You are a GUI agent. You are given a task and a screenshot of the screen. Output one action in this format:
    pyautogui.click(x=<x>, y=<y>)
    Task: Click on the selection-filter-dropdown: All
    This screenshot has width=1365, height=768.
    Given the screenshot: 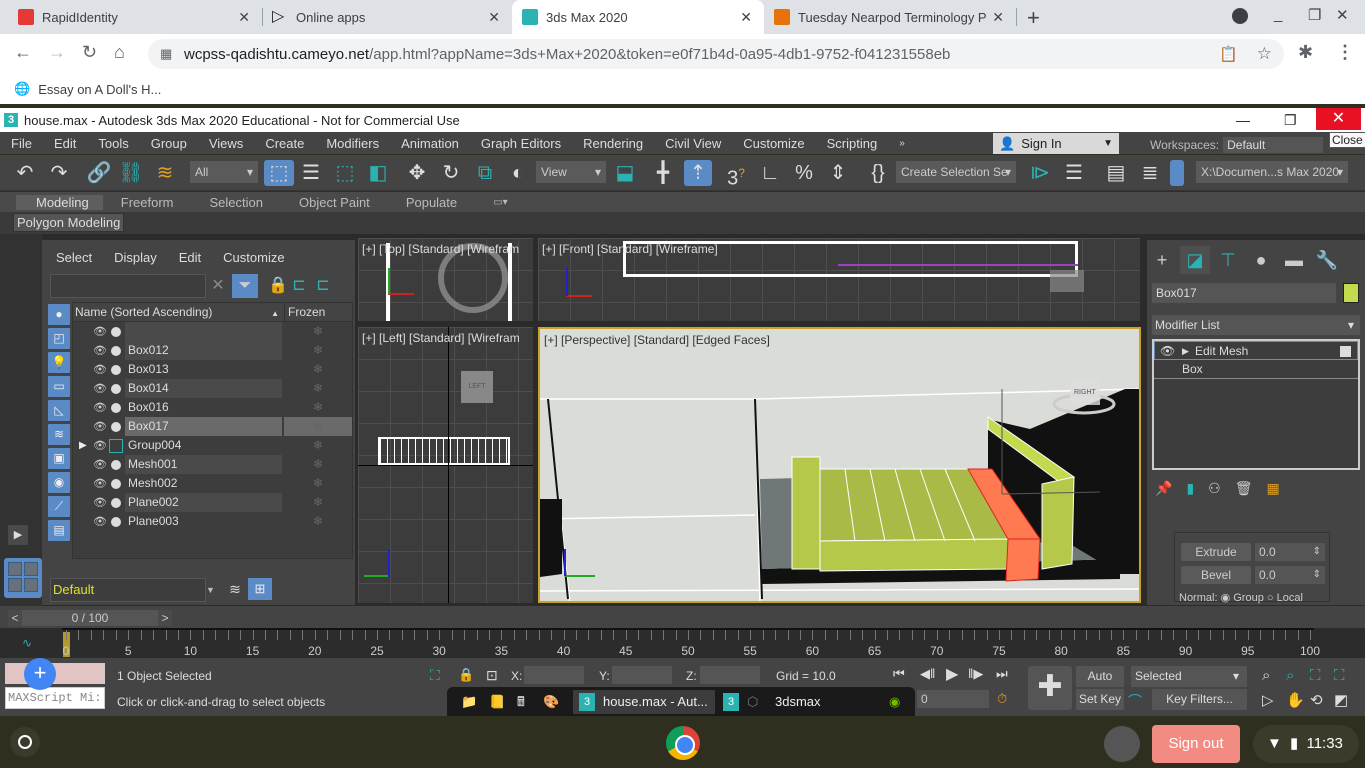 What is the action you would take?
    pyautogui.click(x=224, y=172)
    